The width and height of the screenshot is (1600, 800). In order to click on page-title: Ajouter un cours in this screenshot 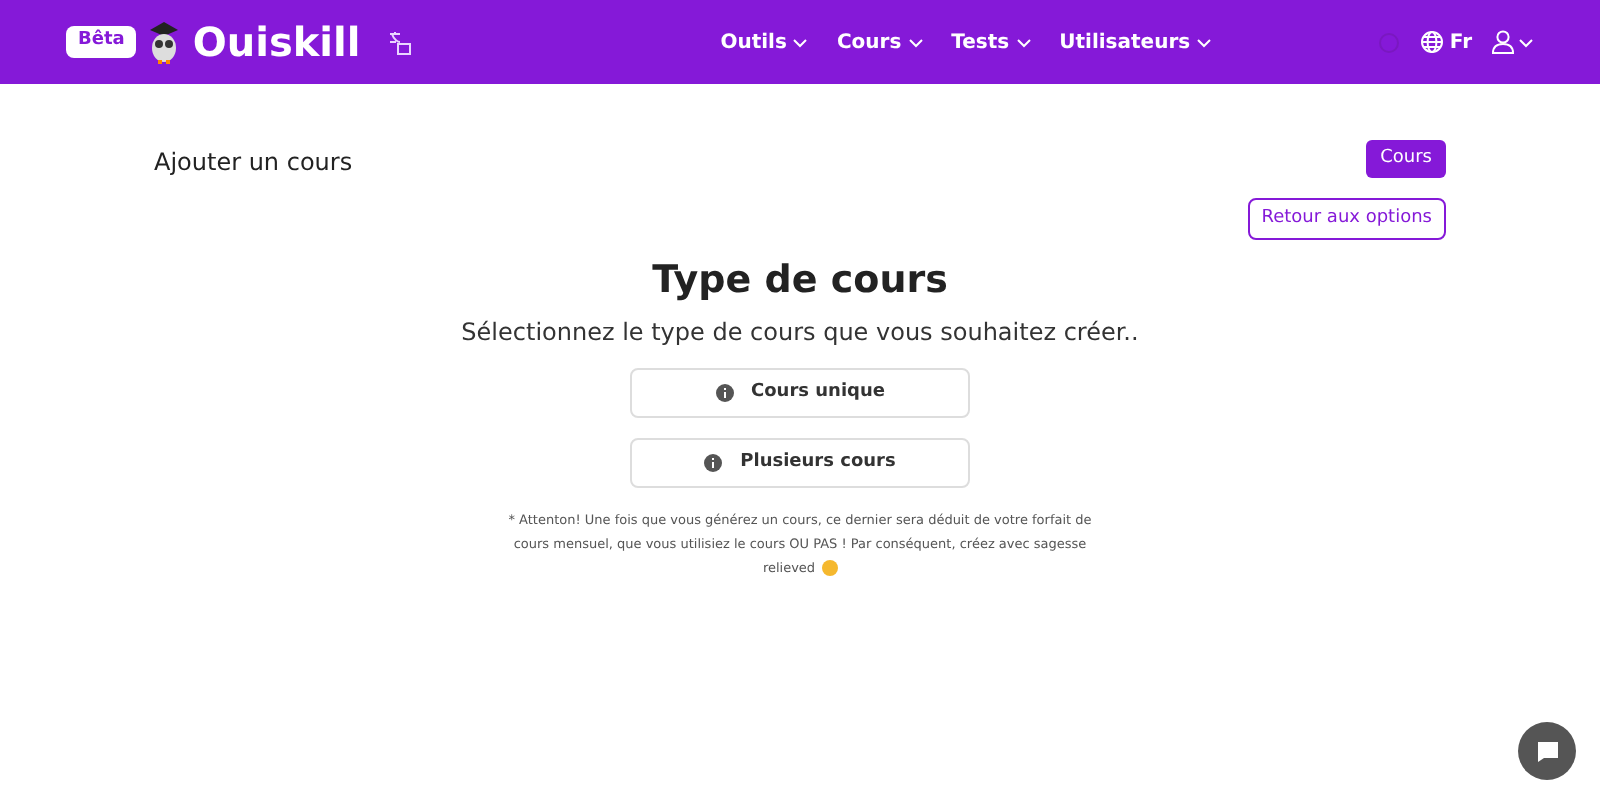, I will do `click(253, 163)`.